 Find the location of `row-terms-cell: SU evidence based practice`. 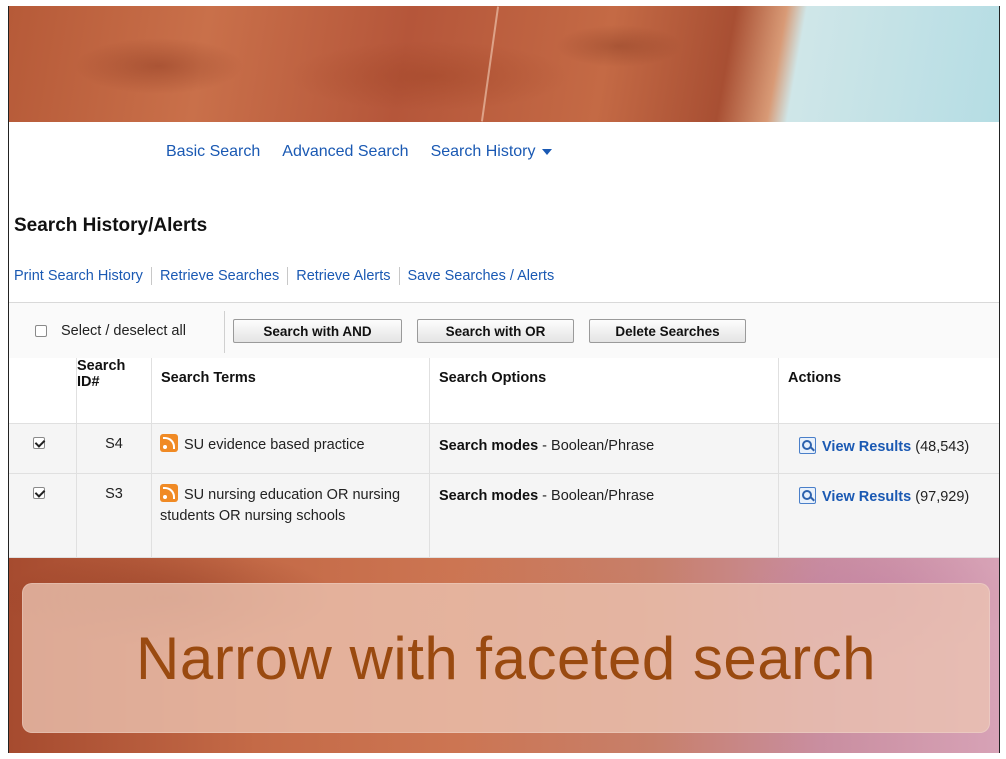

row-terms-cell: SU evidence based practice is located at coordinates (290, 448).